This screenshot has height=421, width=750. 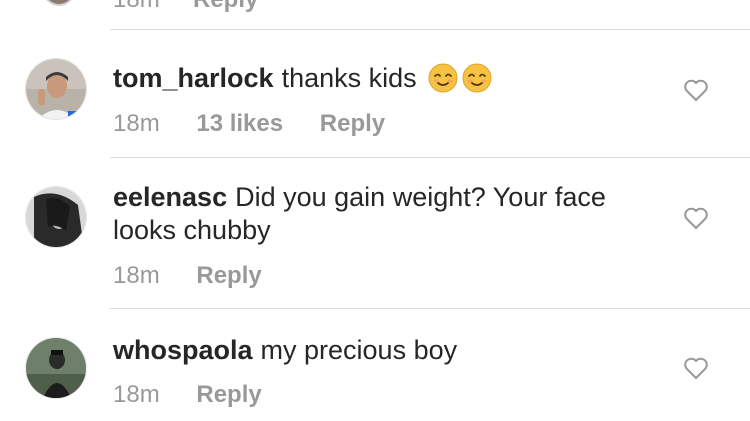 I want to click on comment-text: thanks kids, so click(x=349, y=78).